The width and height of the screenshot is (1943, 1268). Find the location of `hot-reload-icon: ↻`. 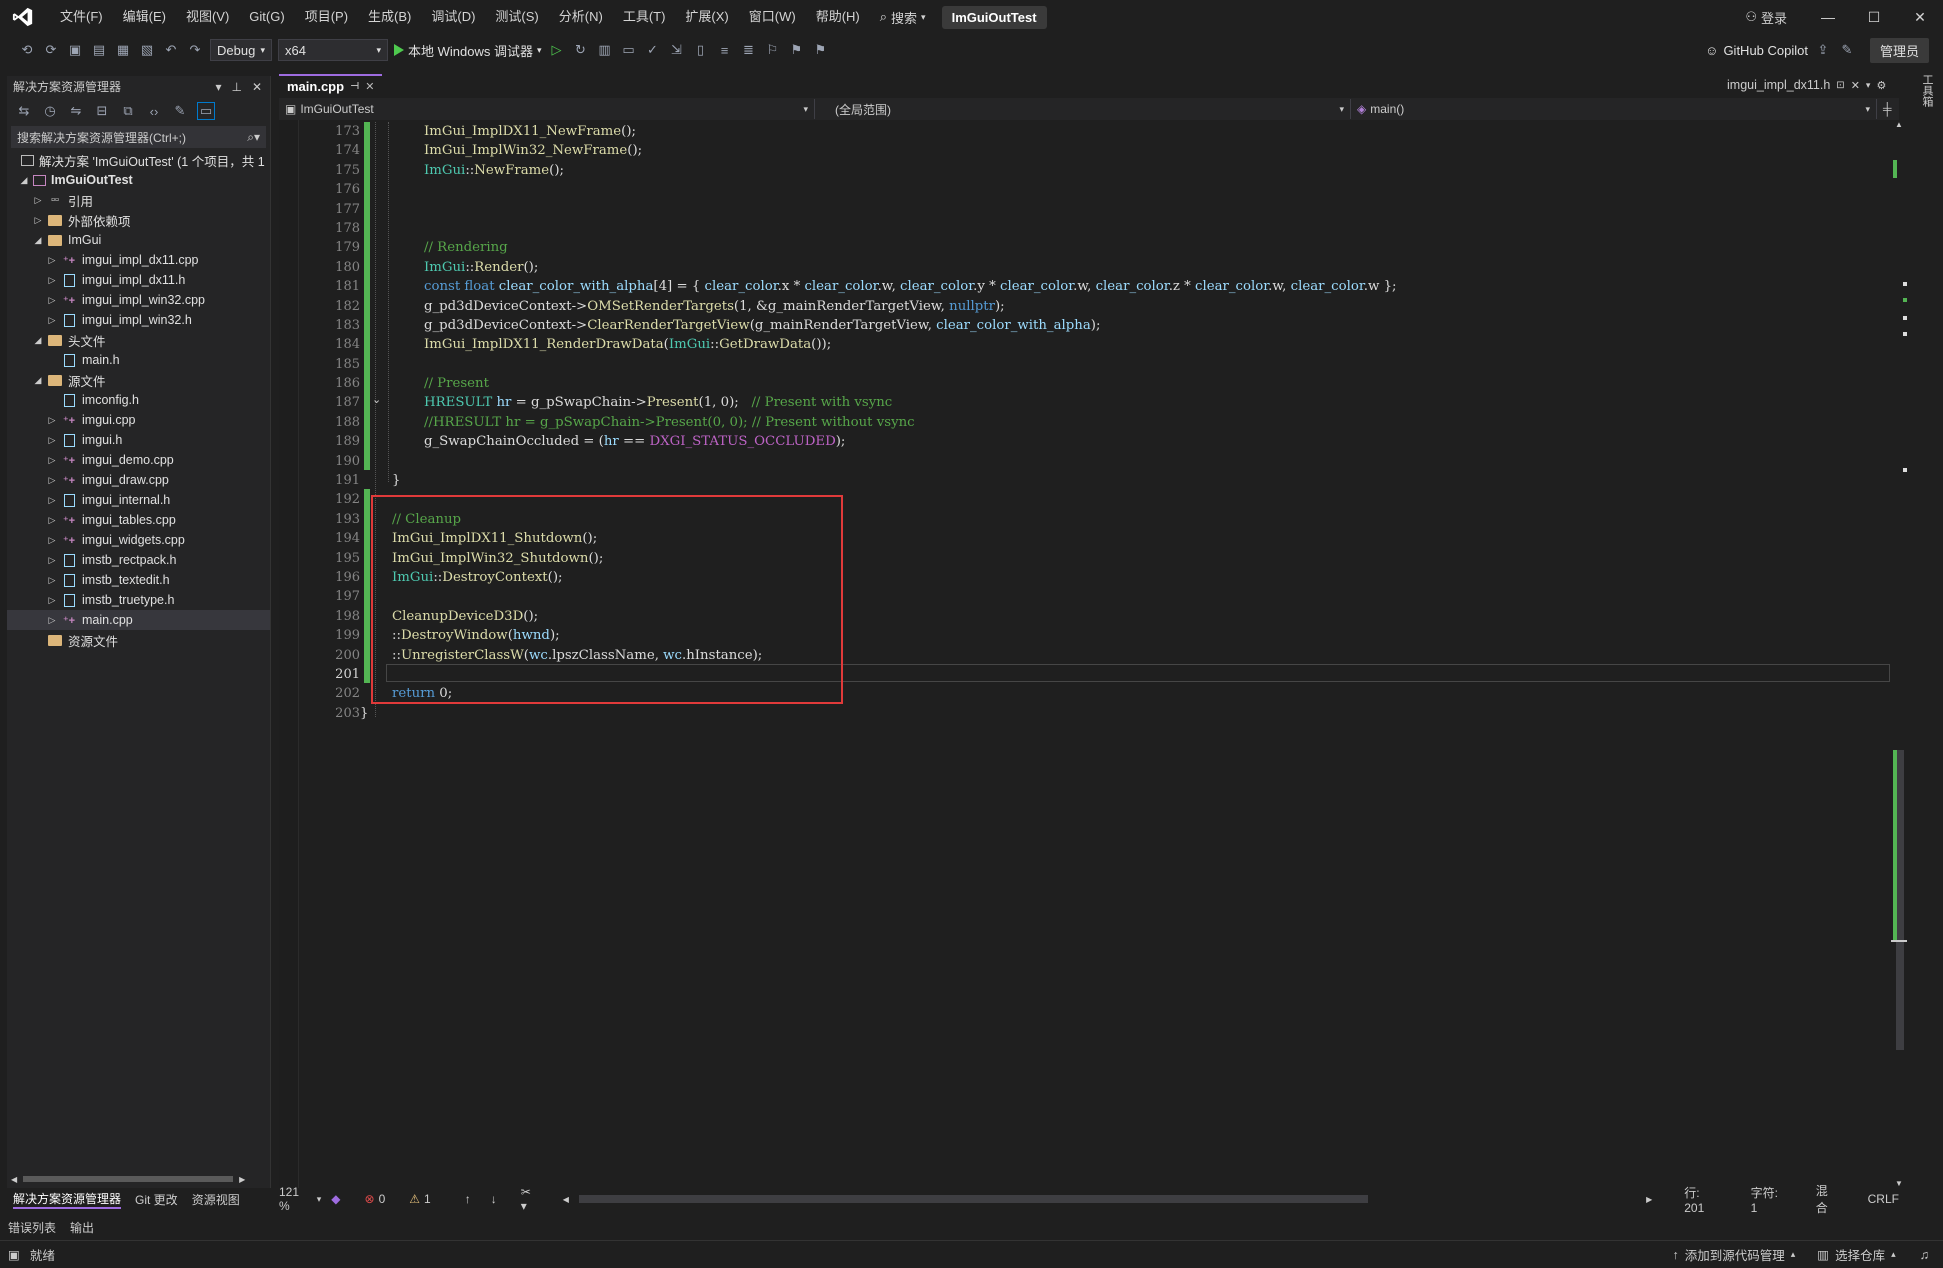

hot-reload-icon: ↻ is located at coordinates (581, 50).